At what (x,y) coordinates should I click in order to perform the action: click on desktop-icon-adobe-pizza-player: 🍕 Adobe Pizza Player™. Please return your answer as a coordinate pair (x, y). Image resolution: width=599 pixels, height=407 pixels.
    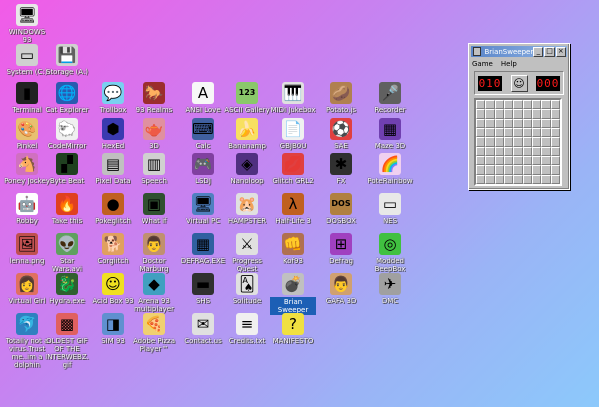
    Looking at the image, I should click on (154, 333).